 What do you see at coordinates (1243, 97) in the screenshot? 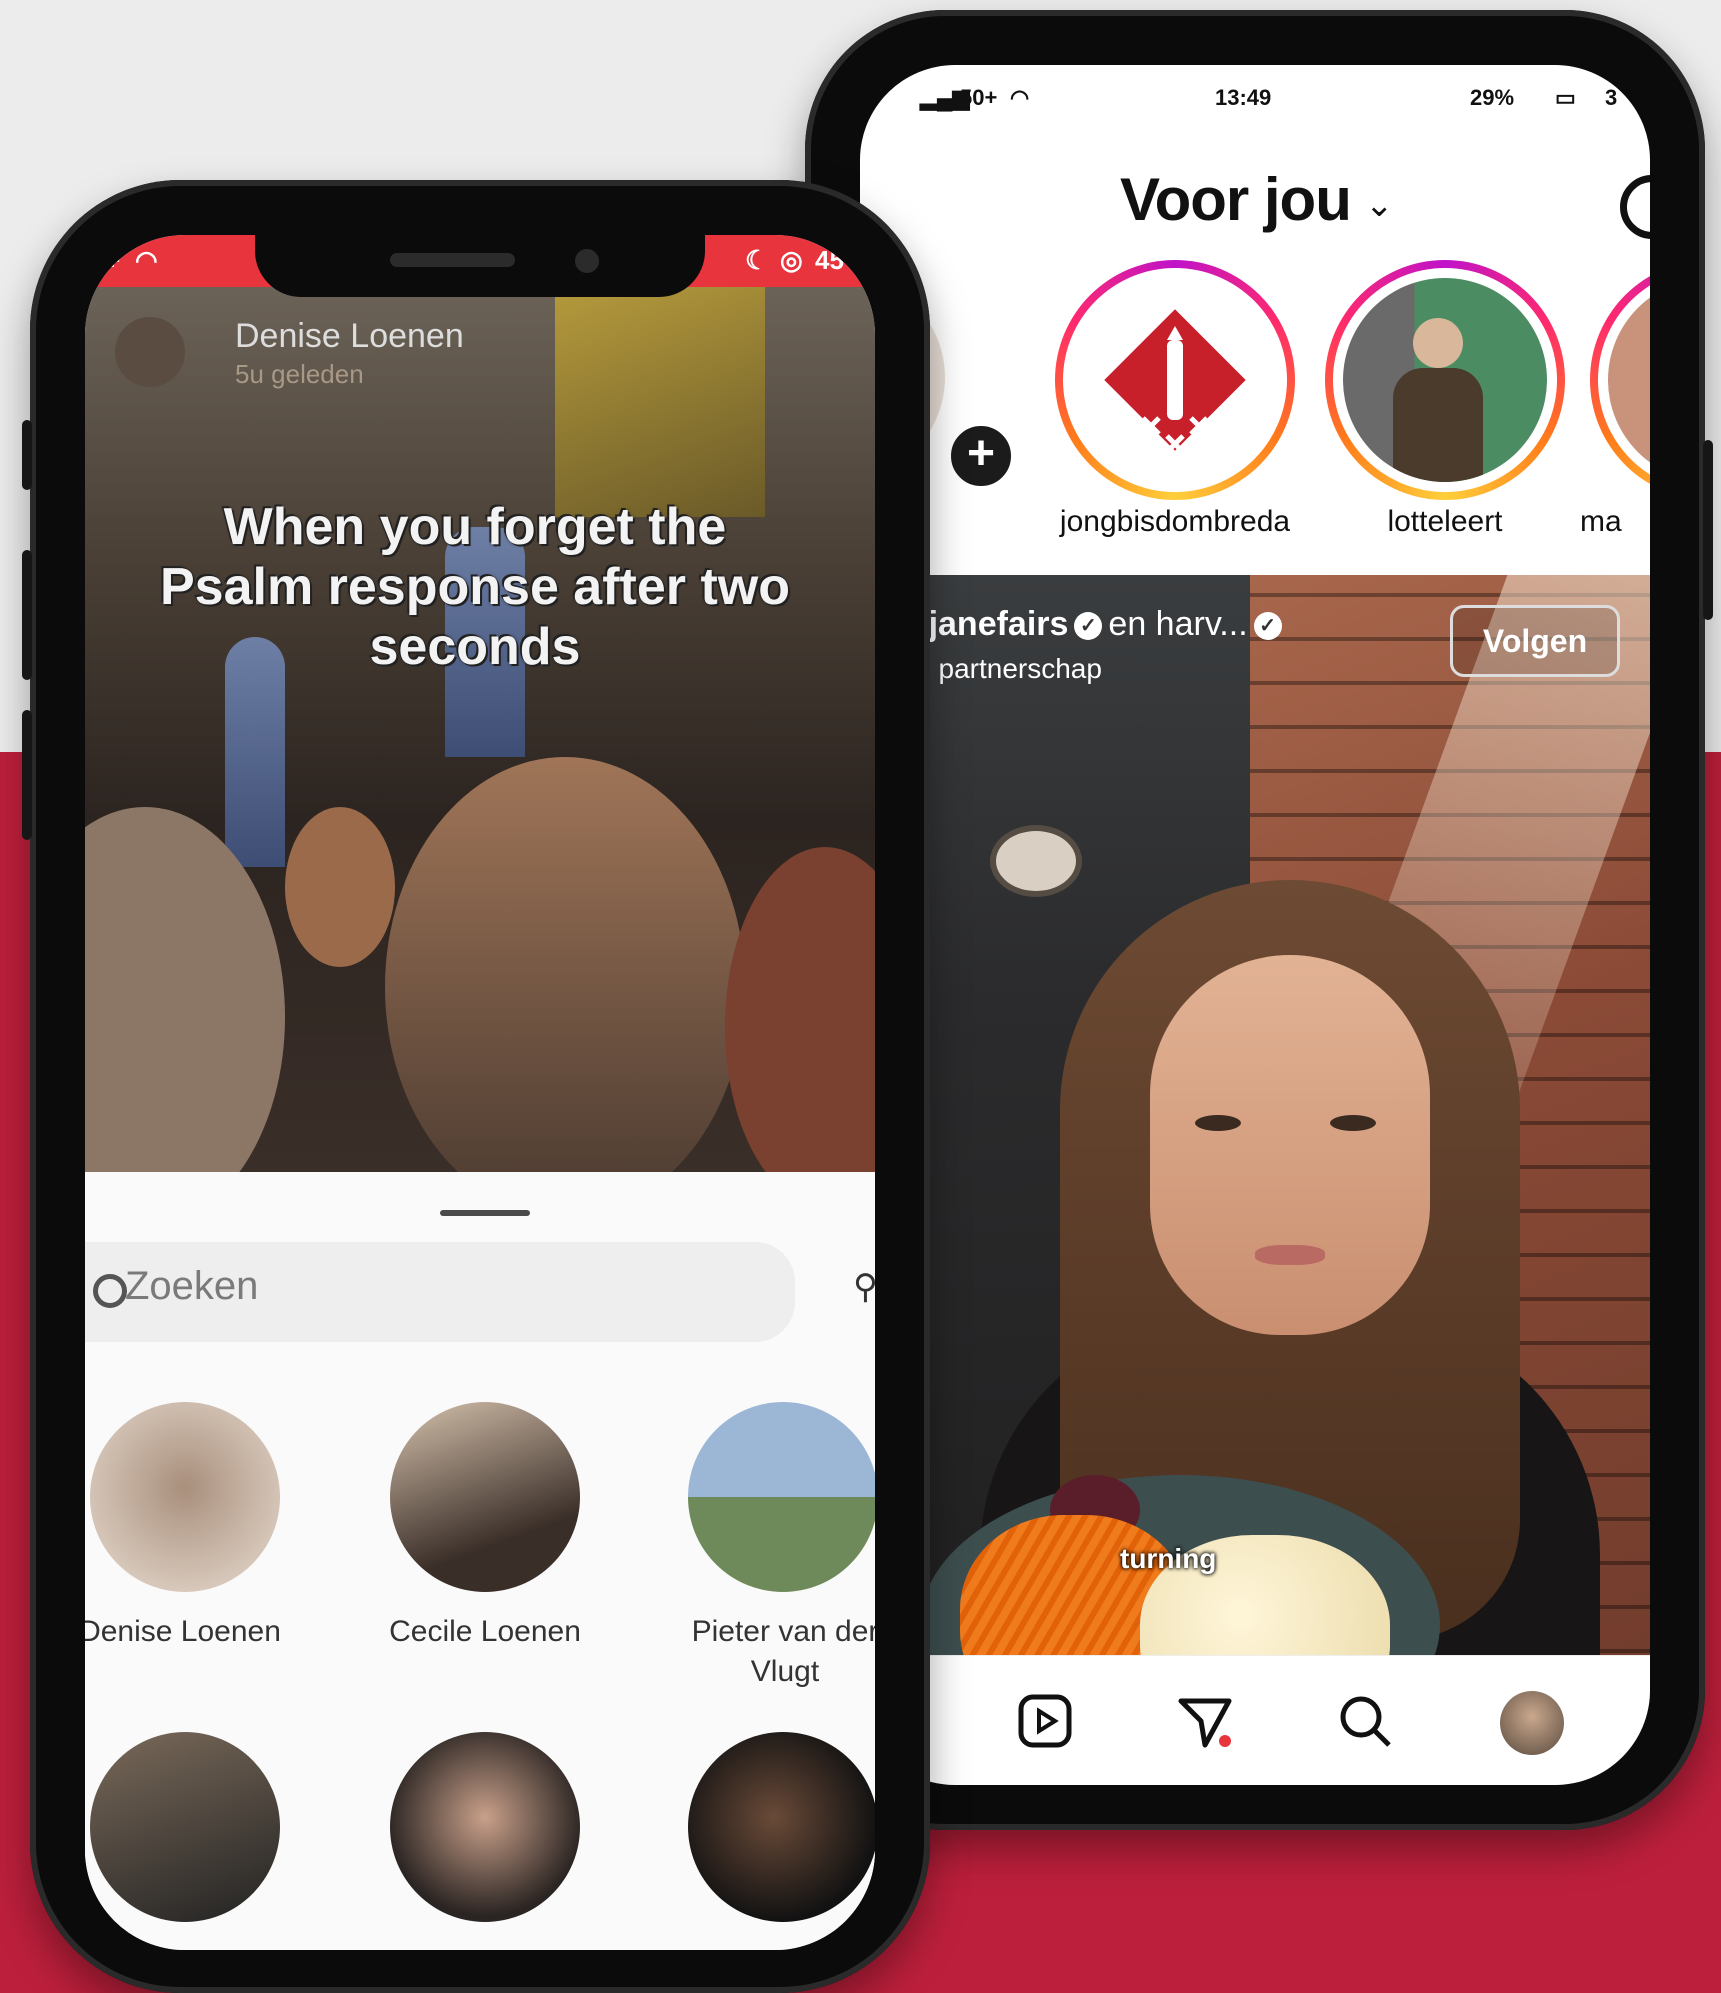
I see `status-time: 13:49` at bounding box center [1243, 97].